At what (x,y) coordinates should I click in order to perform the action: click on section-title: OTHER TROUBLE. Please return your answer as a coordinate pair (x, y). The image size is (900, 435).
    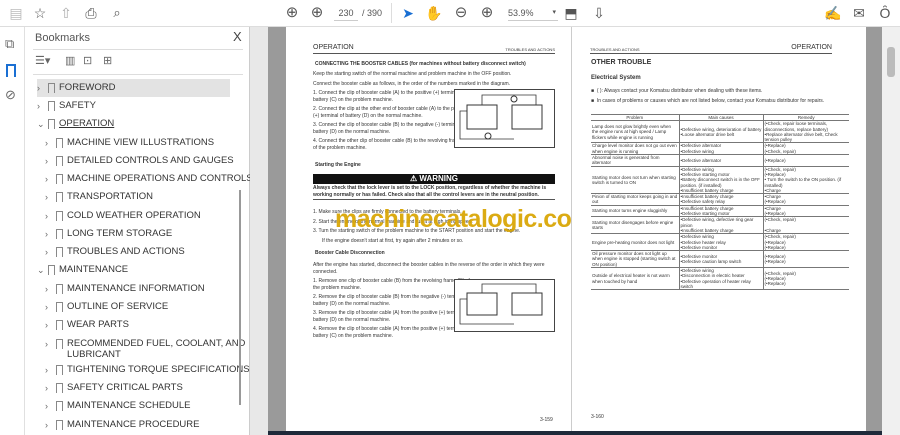
    Looking at the image, I should click on (621, 62).